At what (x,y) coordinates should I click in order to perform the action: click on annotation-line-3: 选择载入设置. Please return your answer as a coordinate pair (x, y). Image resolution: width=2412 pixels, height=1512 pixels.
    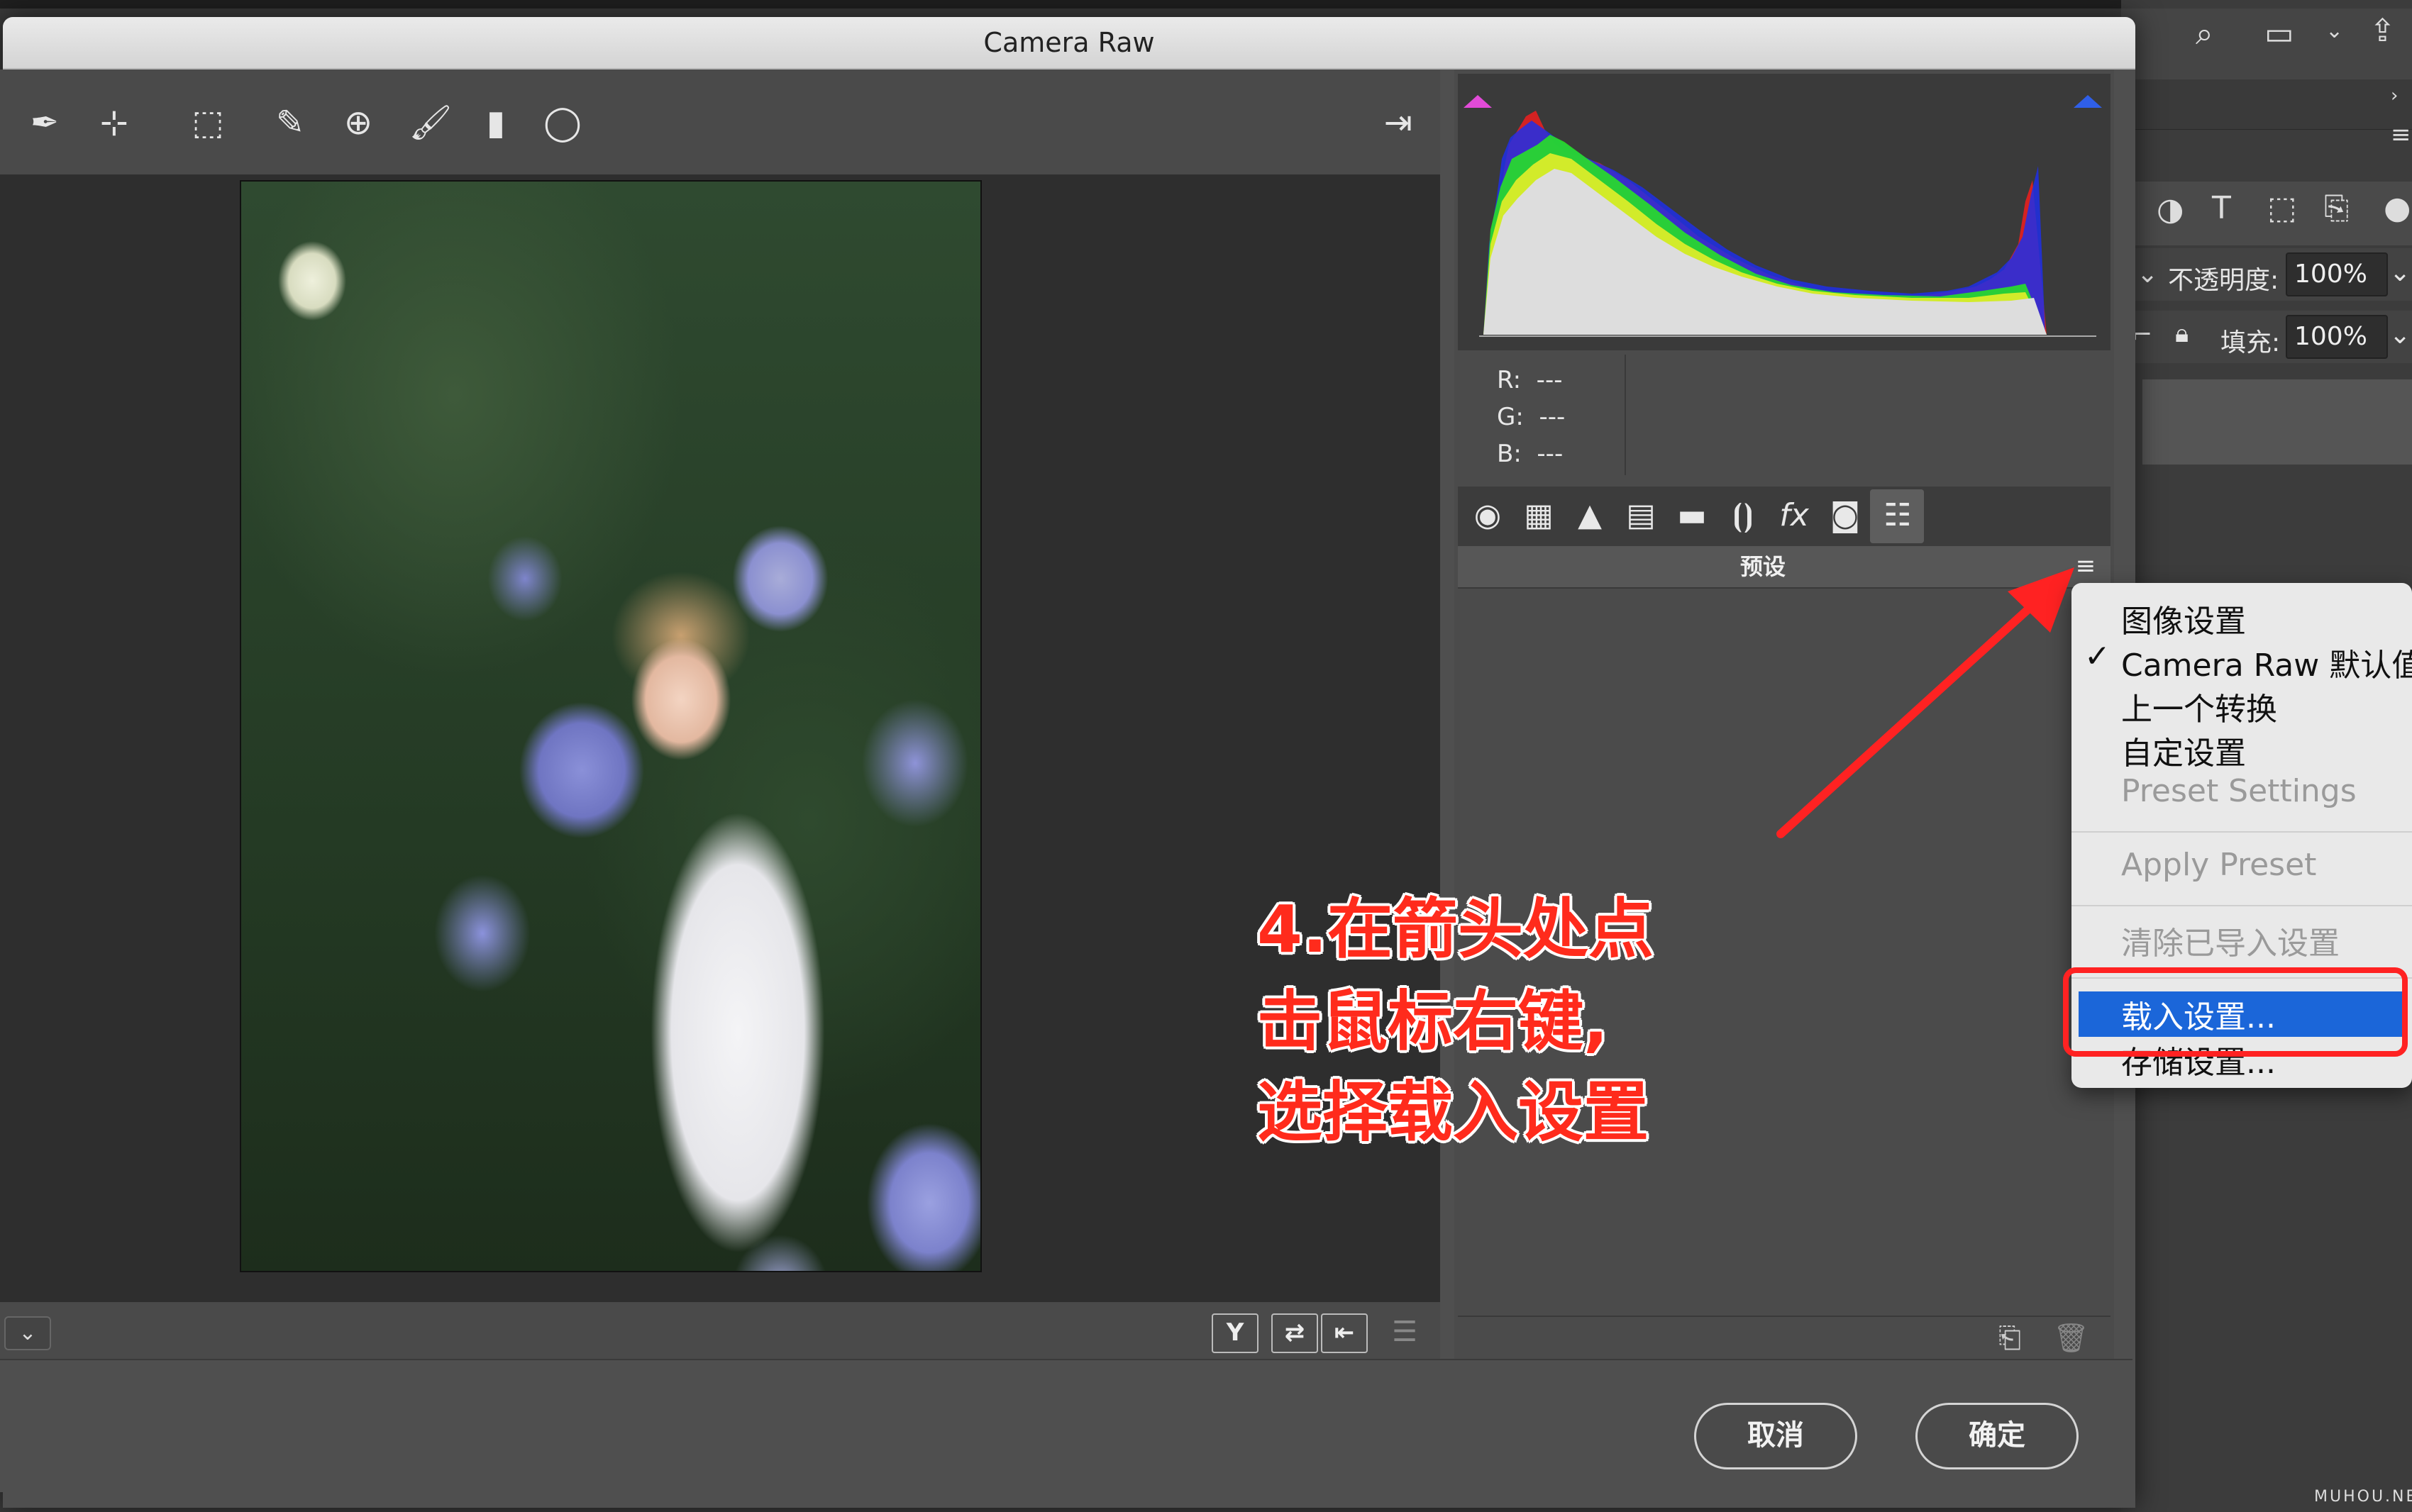
    Looking at the image, I should click on (1453, 1112).